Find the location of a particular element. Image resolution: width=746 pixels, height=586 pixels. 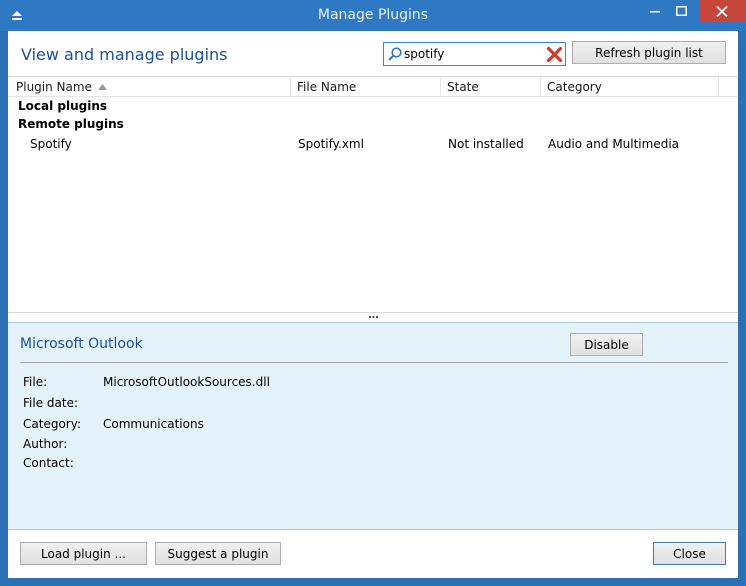

column-label: State is located at coordinates (463, 87).